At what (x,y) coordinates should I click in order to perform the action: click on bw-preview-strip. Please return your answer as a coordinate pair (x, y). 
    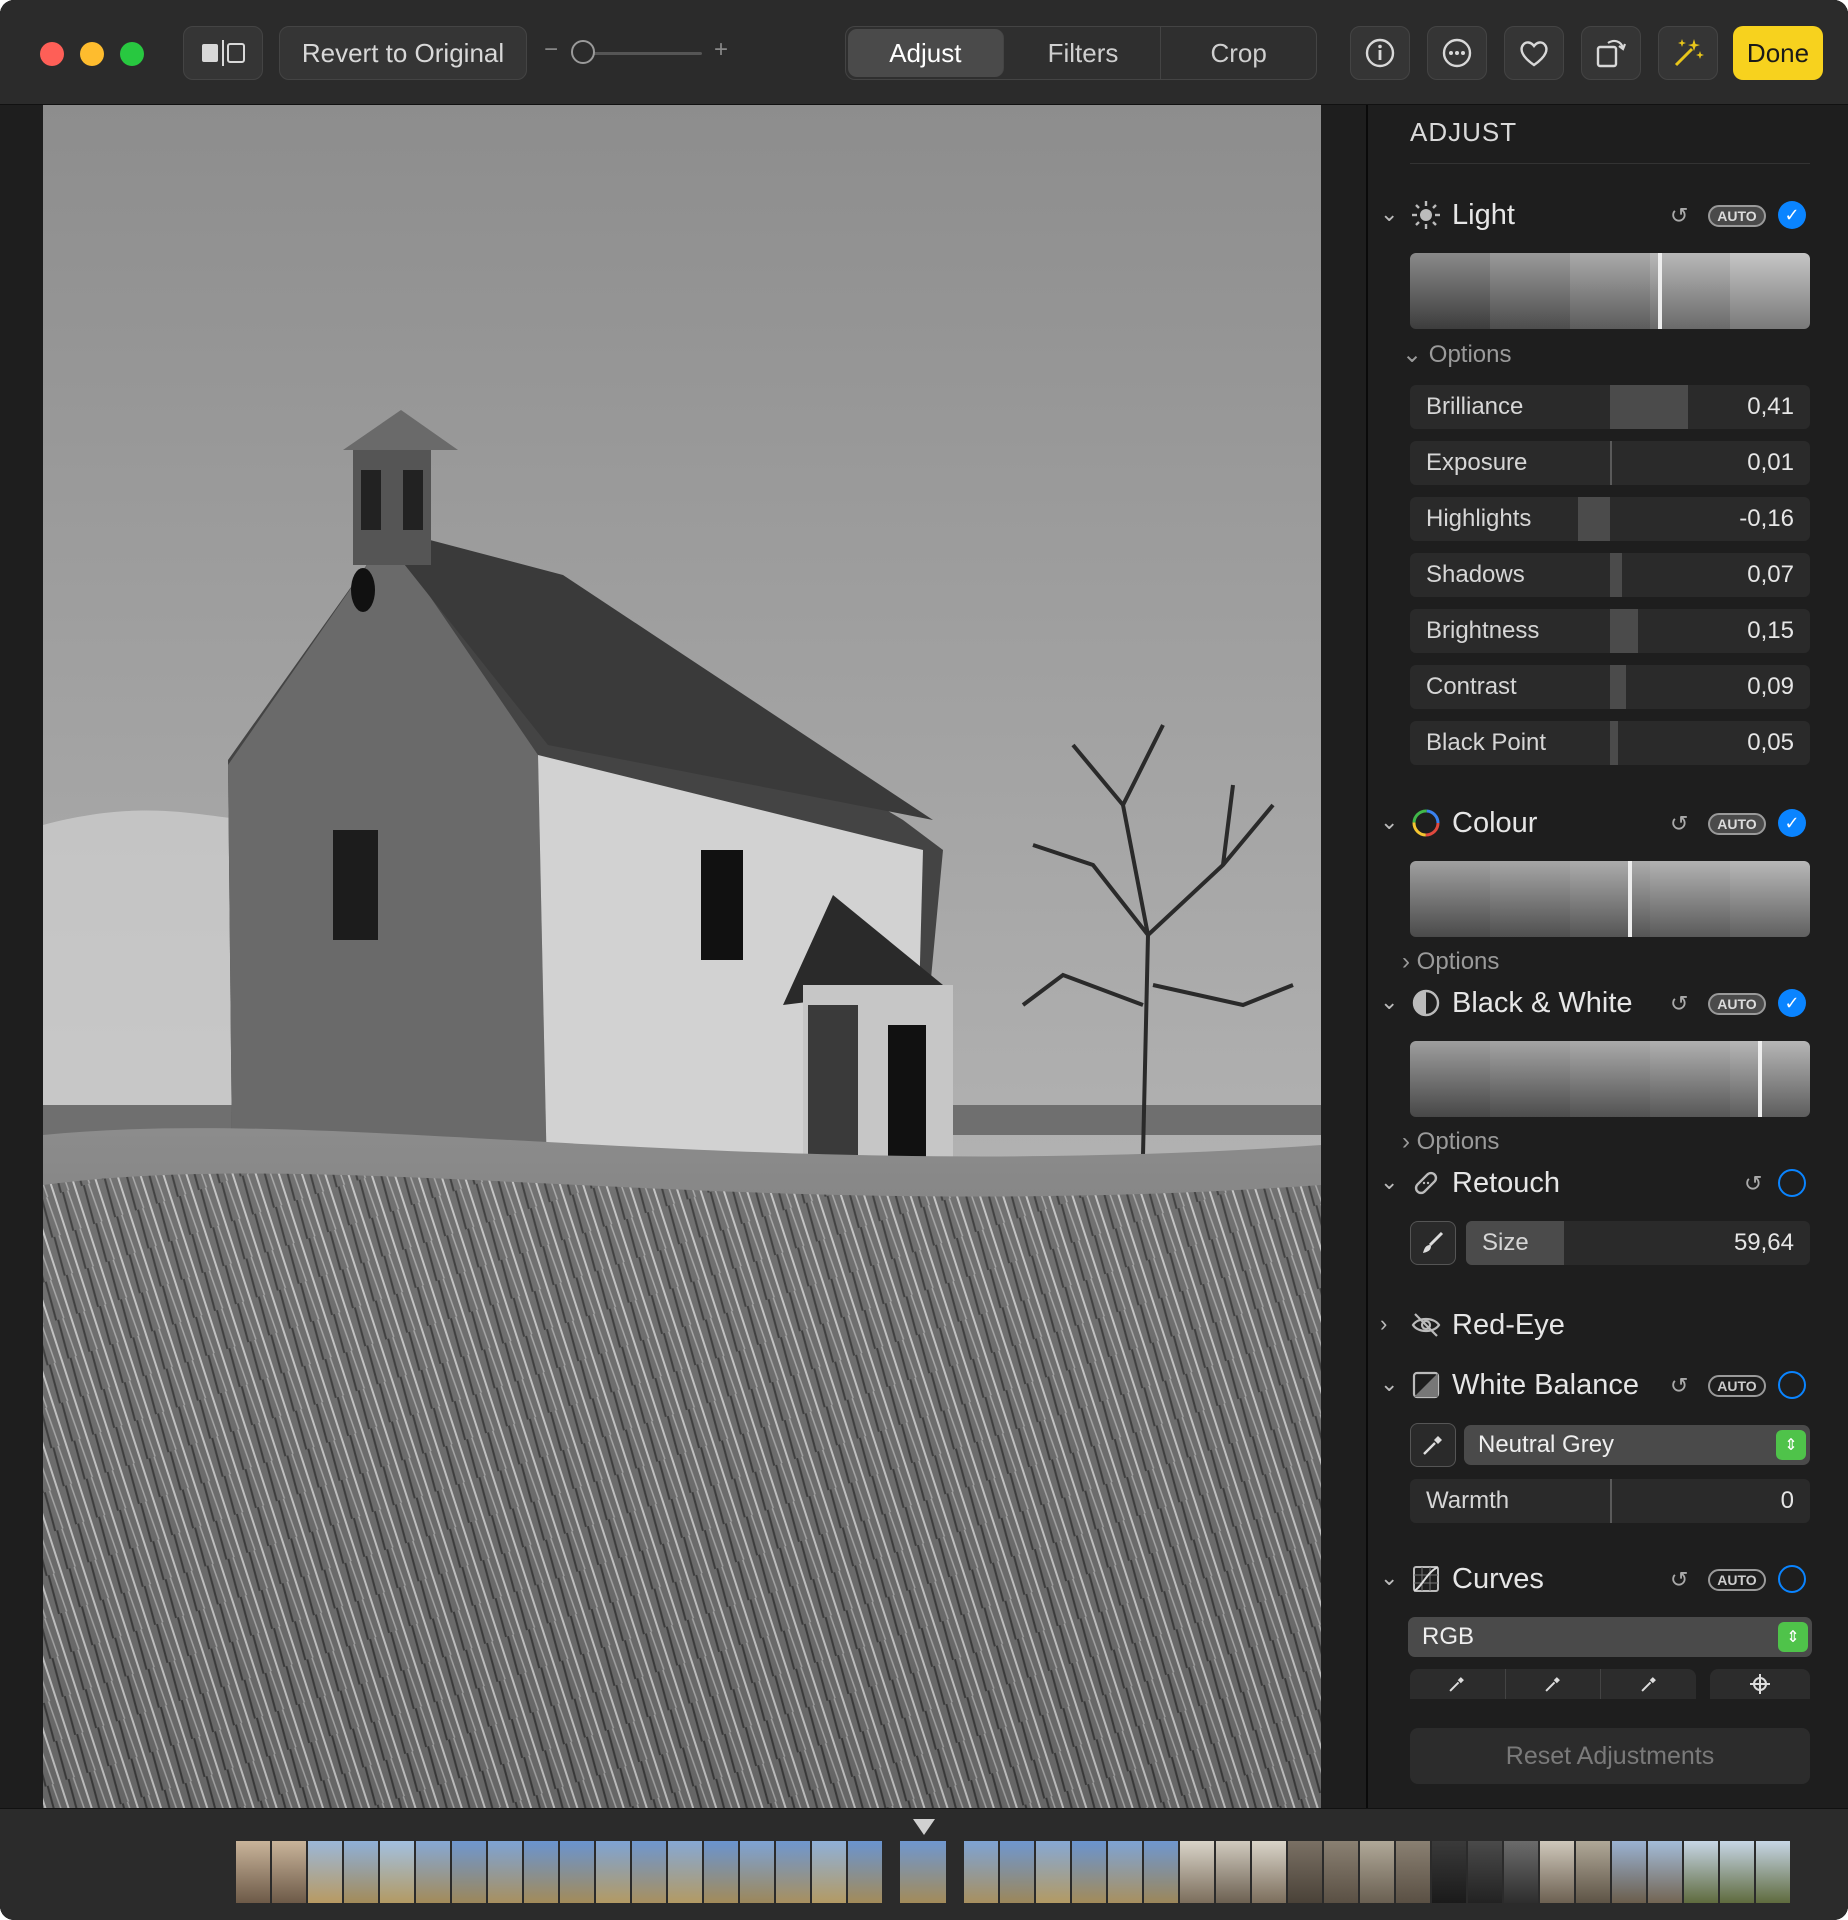
    Looking at the image, I should click on (1610, 1079).